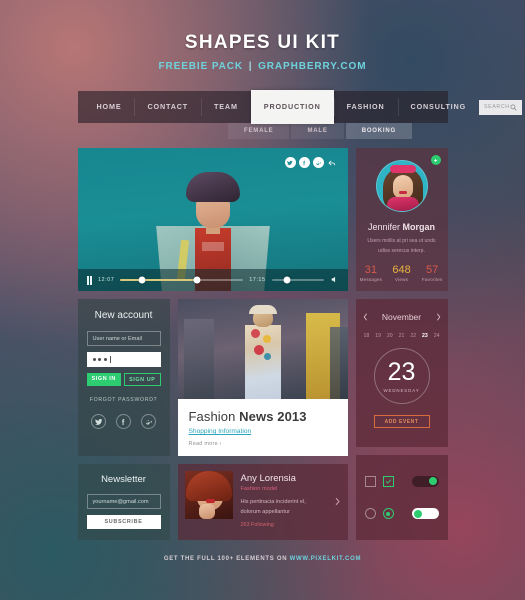 The height and width of the screenshot is (600, 525). What do you see at coordinates (212, 416) in the screenshot?
I see `news-title-light: Fashion` at bounding box center [212, 416].